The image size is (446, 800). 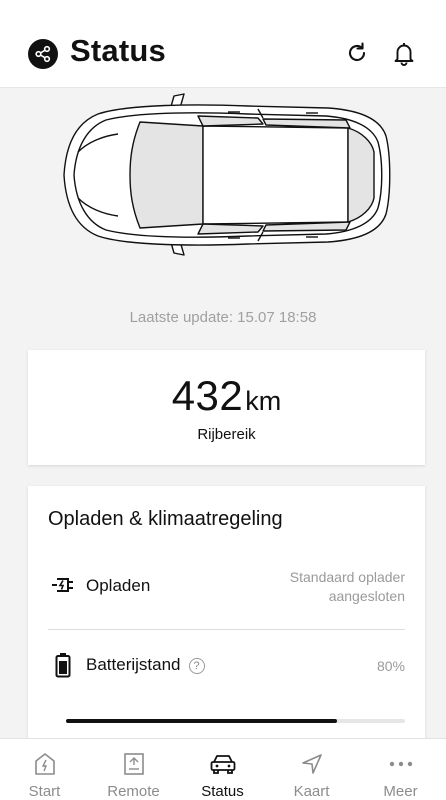 I want to click on battery-progress-track, so click(x=235, y=721).